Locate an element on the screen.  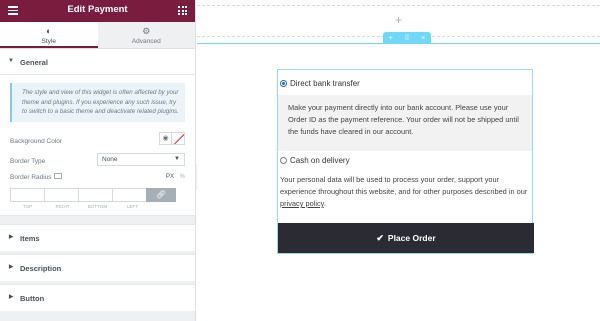
tab-advanced: ⚙ Advanced is located at coordinates (146, 35).